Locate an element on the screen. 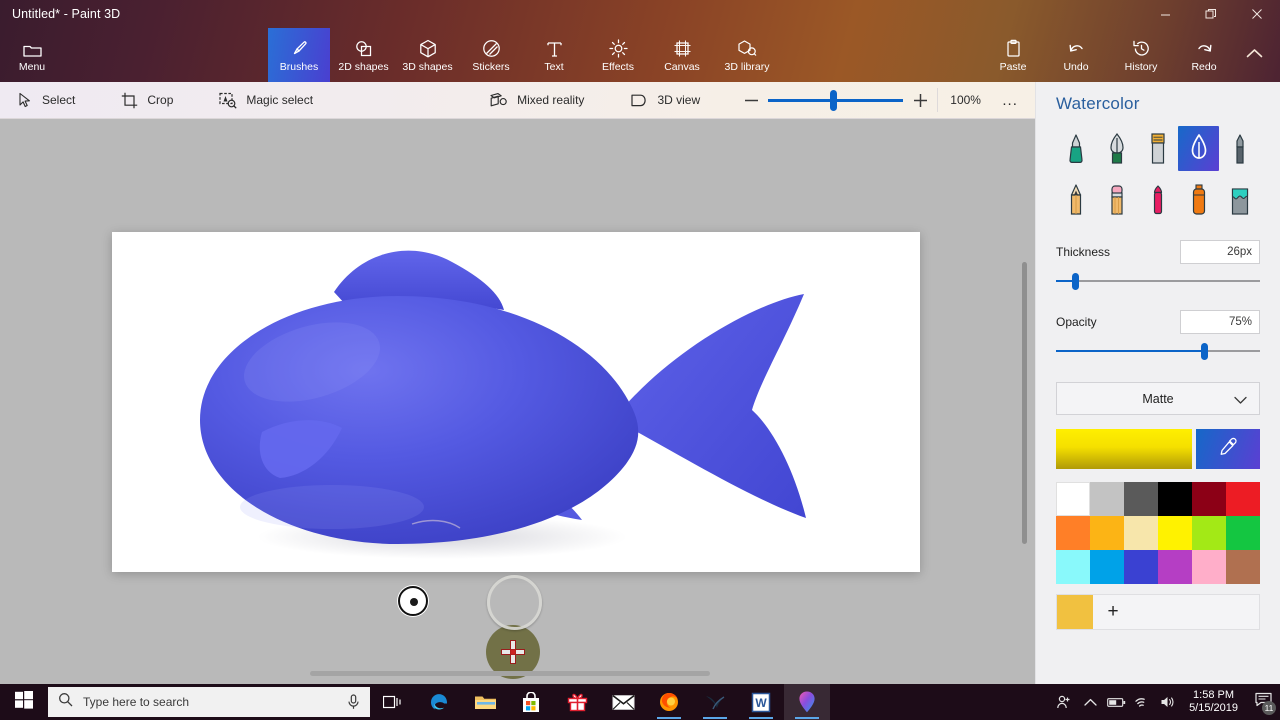 The width and height of the screenshot is (1280, 720). x-app-icon is located at coordinates (715, 702).